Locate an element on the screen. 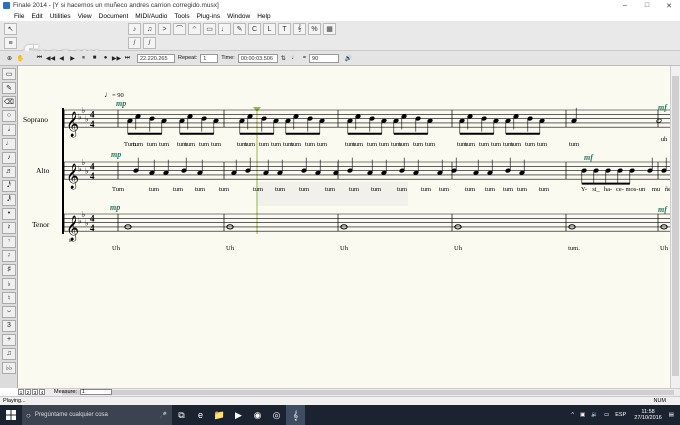 The width and height of the screenshot is (680, 425). step-back-icon: ◀ is located at coordinates (61, 58).